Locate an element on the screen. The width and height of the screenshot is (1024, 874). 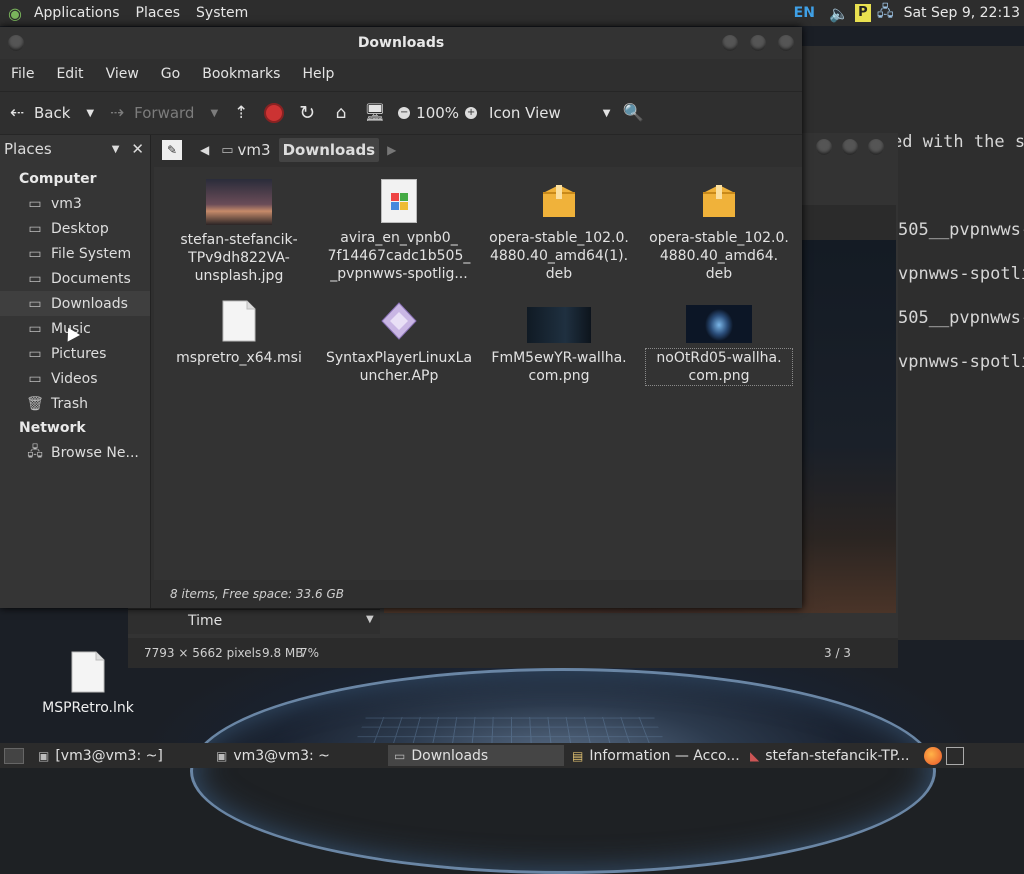
viewer-maximize-button is located at coordinates (850, 147).